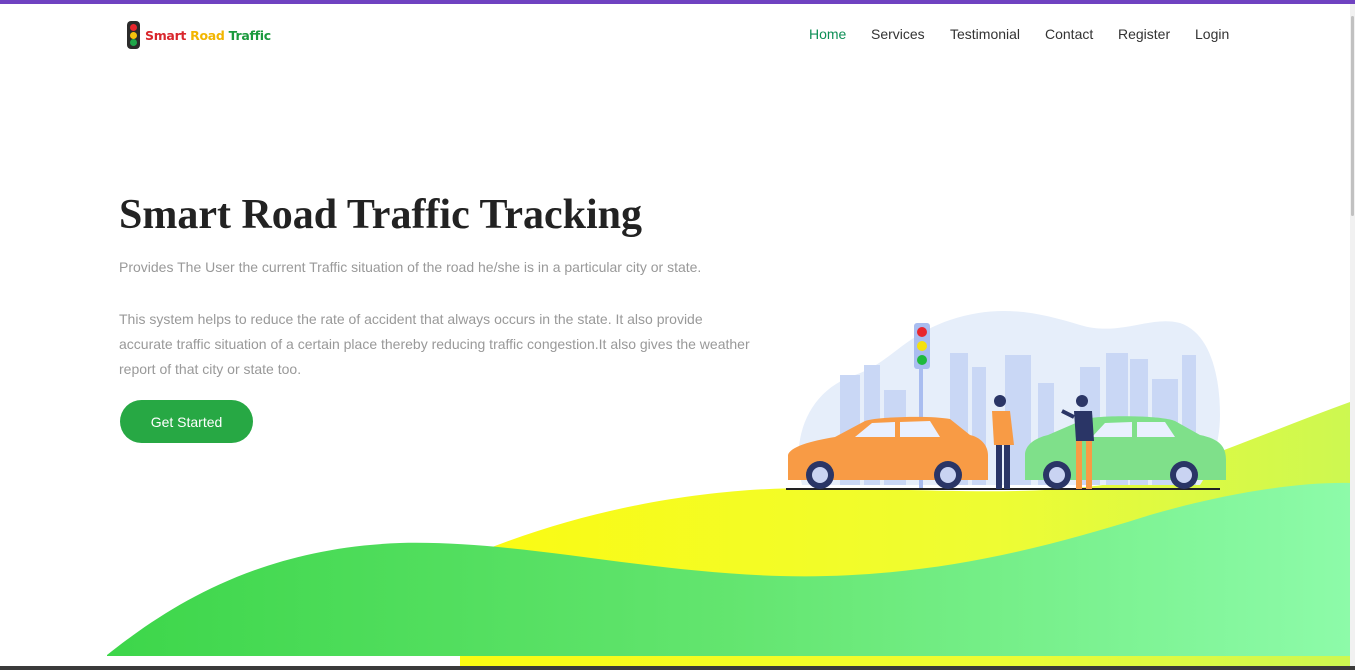 The width and height of the screenshot is (1355, 670). I want to click on bottom-edge, so click(677, 668).